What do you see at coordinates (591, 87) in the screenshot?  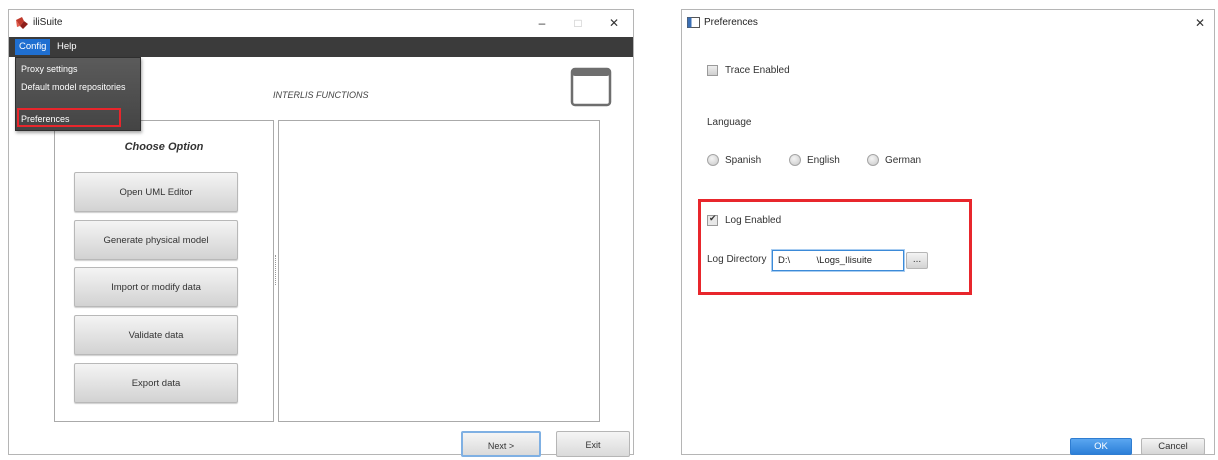 I see `window-icon` at bounding box center [591, 87].